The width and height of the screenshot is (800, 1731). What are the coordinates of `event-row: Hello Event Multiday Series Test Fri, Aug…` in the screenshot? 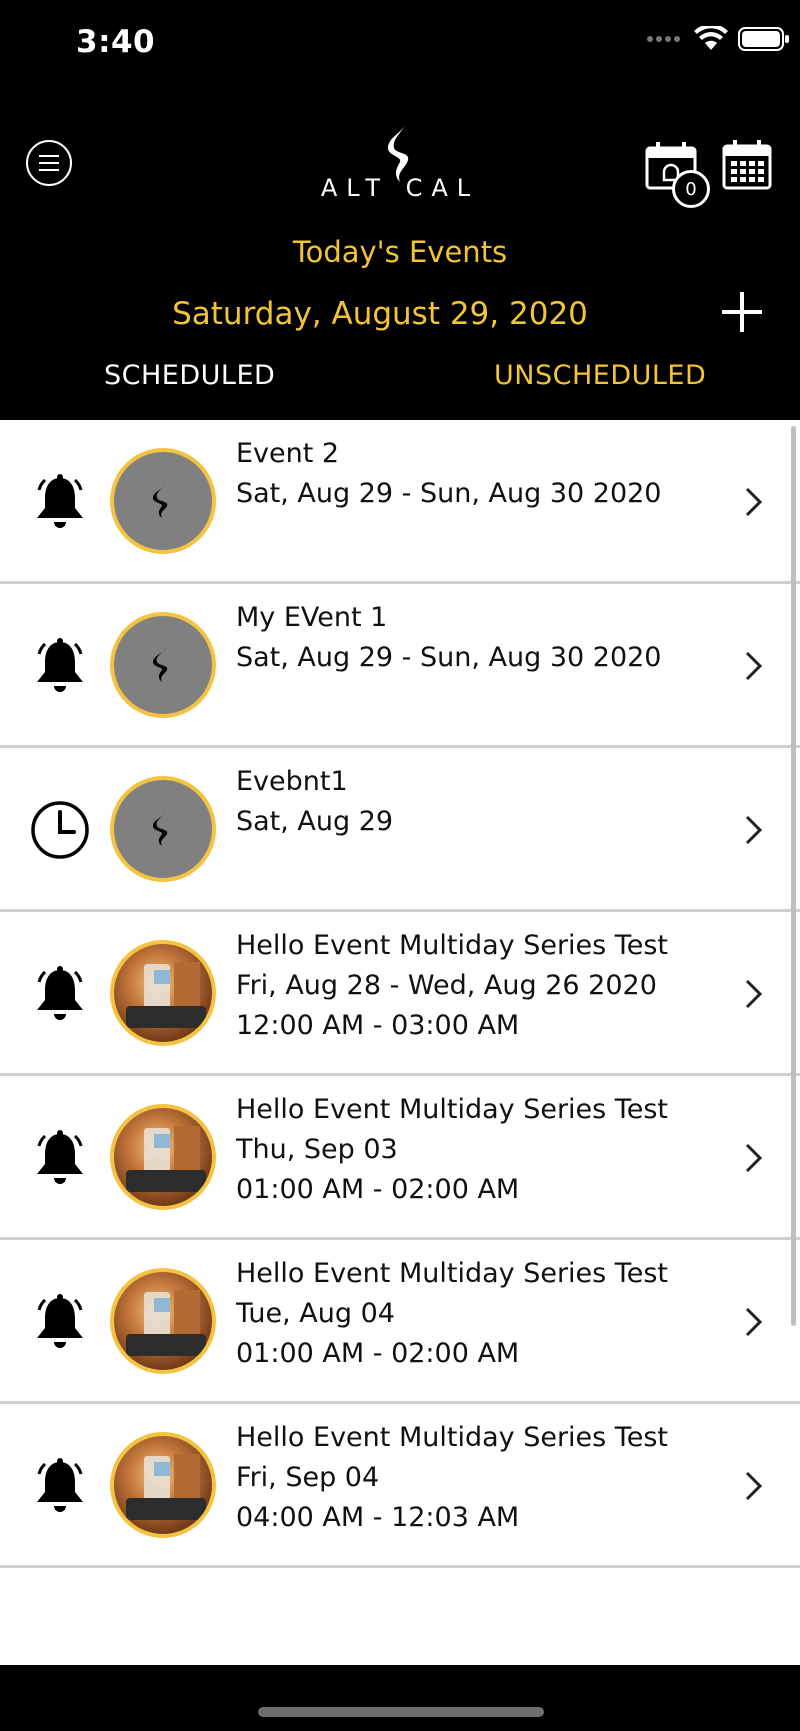 It's located at (400, 994).